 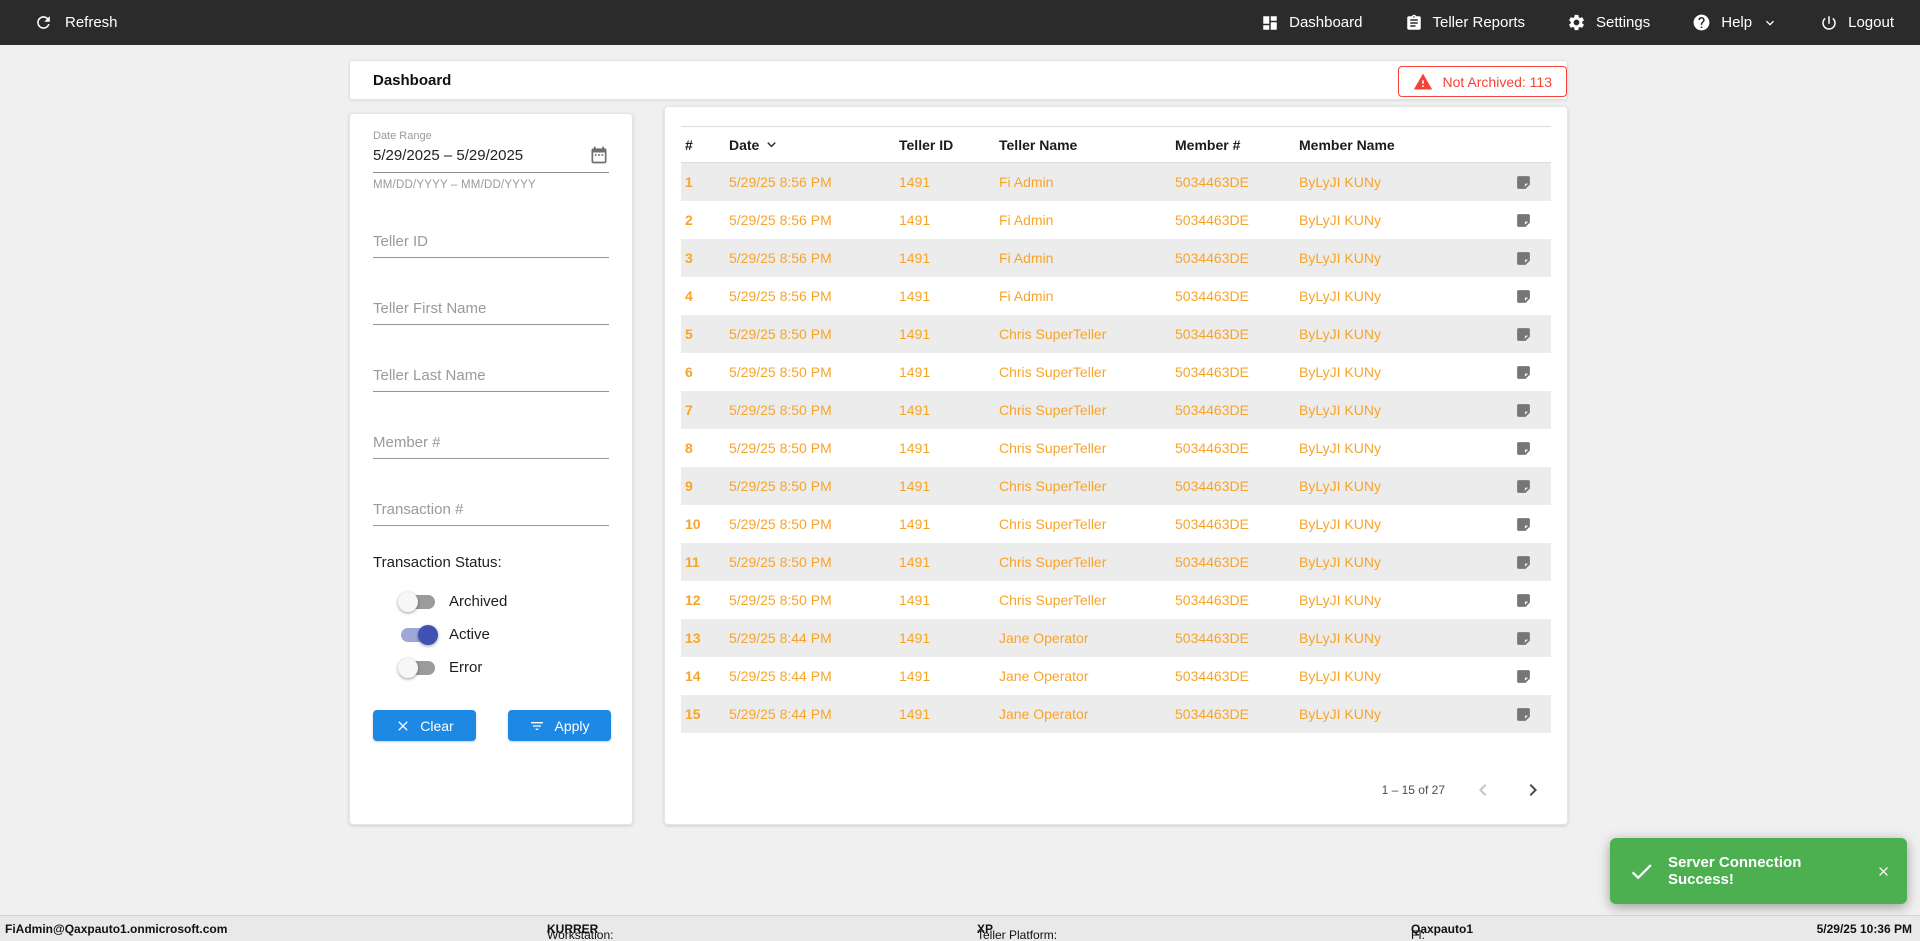 What do you see at coordinates (1017, 931) in the screenshot?
I see `status-teller-platform: Teller Platform: XP` at bounding box center [1017, 931].